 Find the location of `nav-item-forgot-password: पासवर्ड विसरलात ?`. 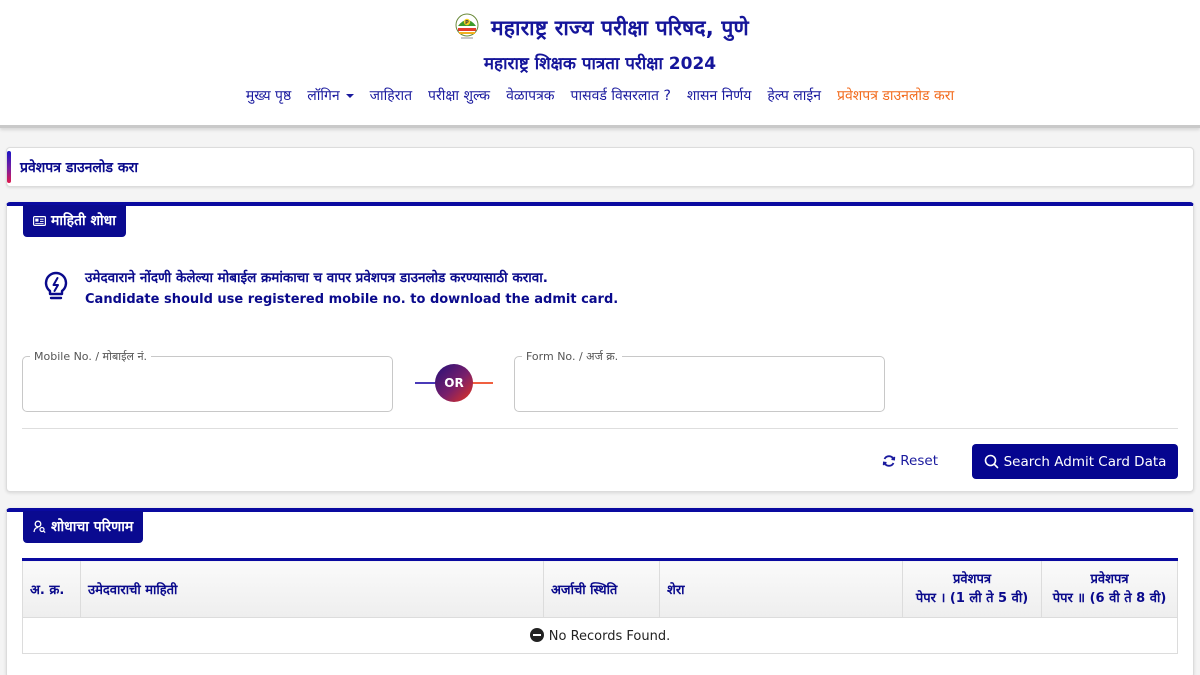

nav-item-forgot-password: पासवर्ड विसरलात ? is located at coordinates (621, 95).